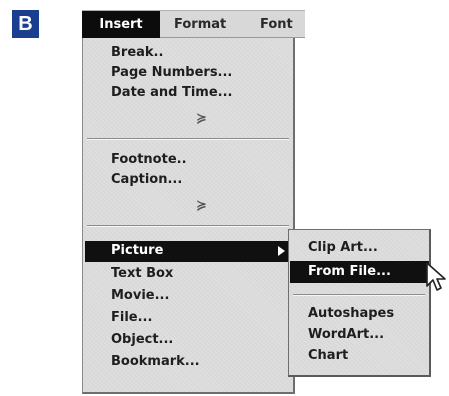 Image resolution: width=449 pixels, height=396 pixels. What do you see at coordinates (281, 251) in the screenshot?
I see `triangle-right-icon` at bounding box center [281, 251].